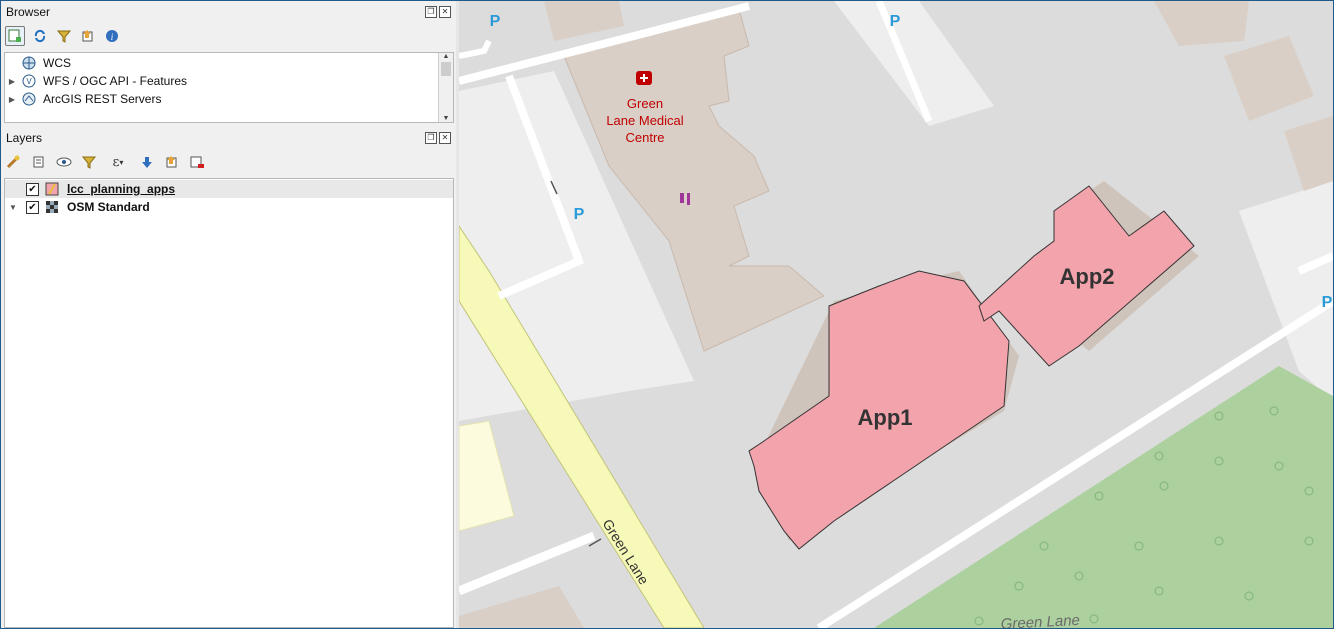  What do you see at coordinates (121, 189) in the screenshot?
I see `layer-label: lcc_planning_apps` at bounding box center [121, 189].